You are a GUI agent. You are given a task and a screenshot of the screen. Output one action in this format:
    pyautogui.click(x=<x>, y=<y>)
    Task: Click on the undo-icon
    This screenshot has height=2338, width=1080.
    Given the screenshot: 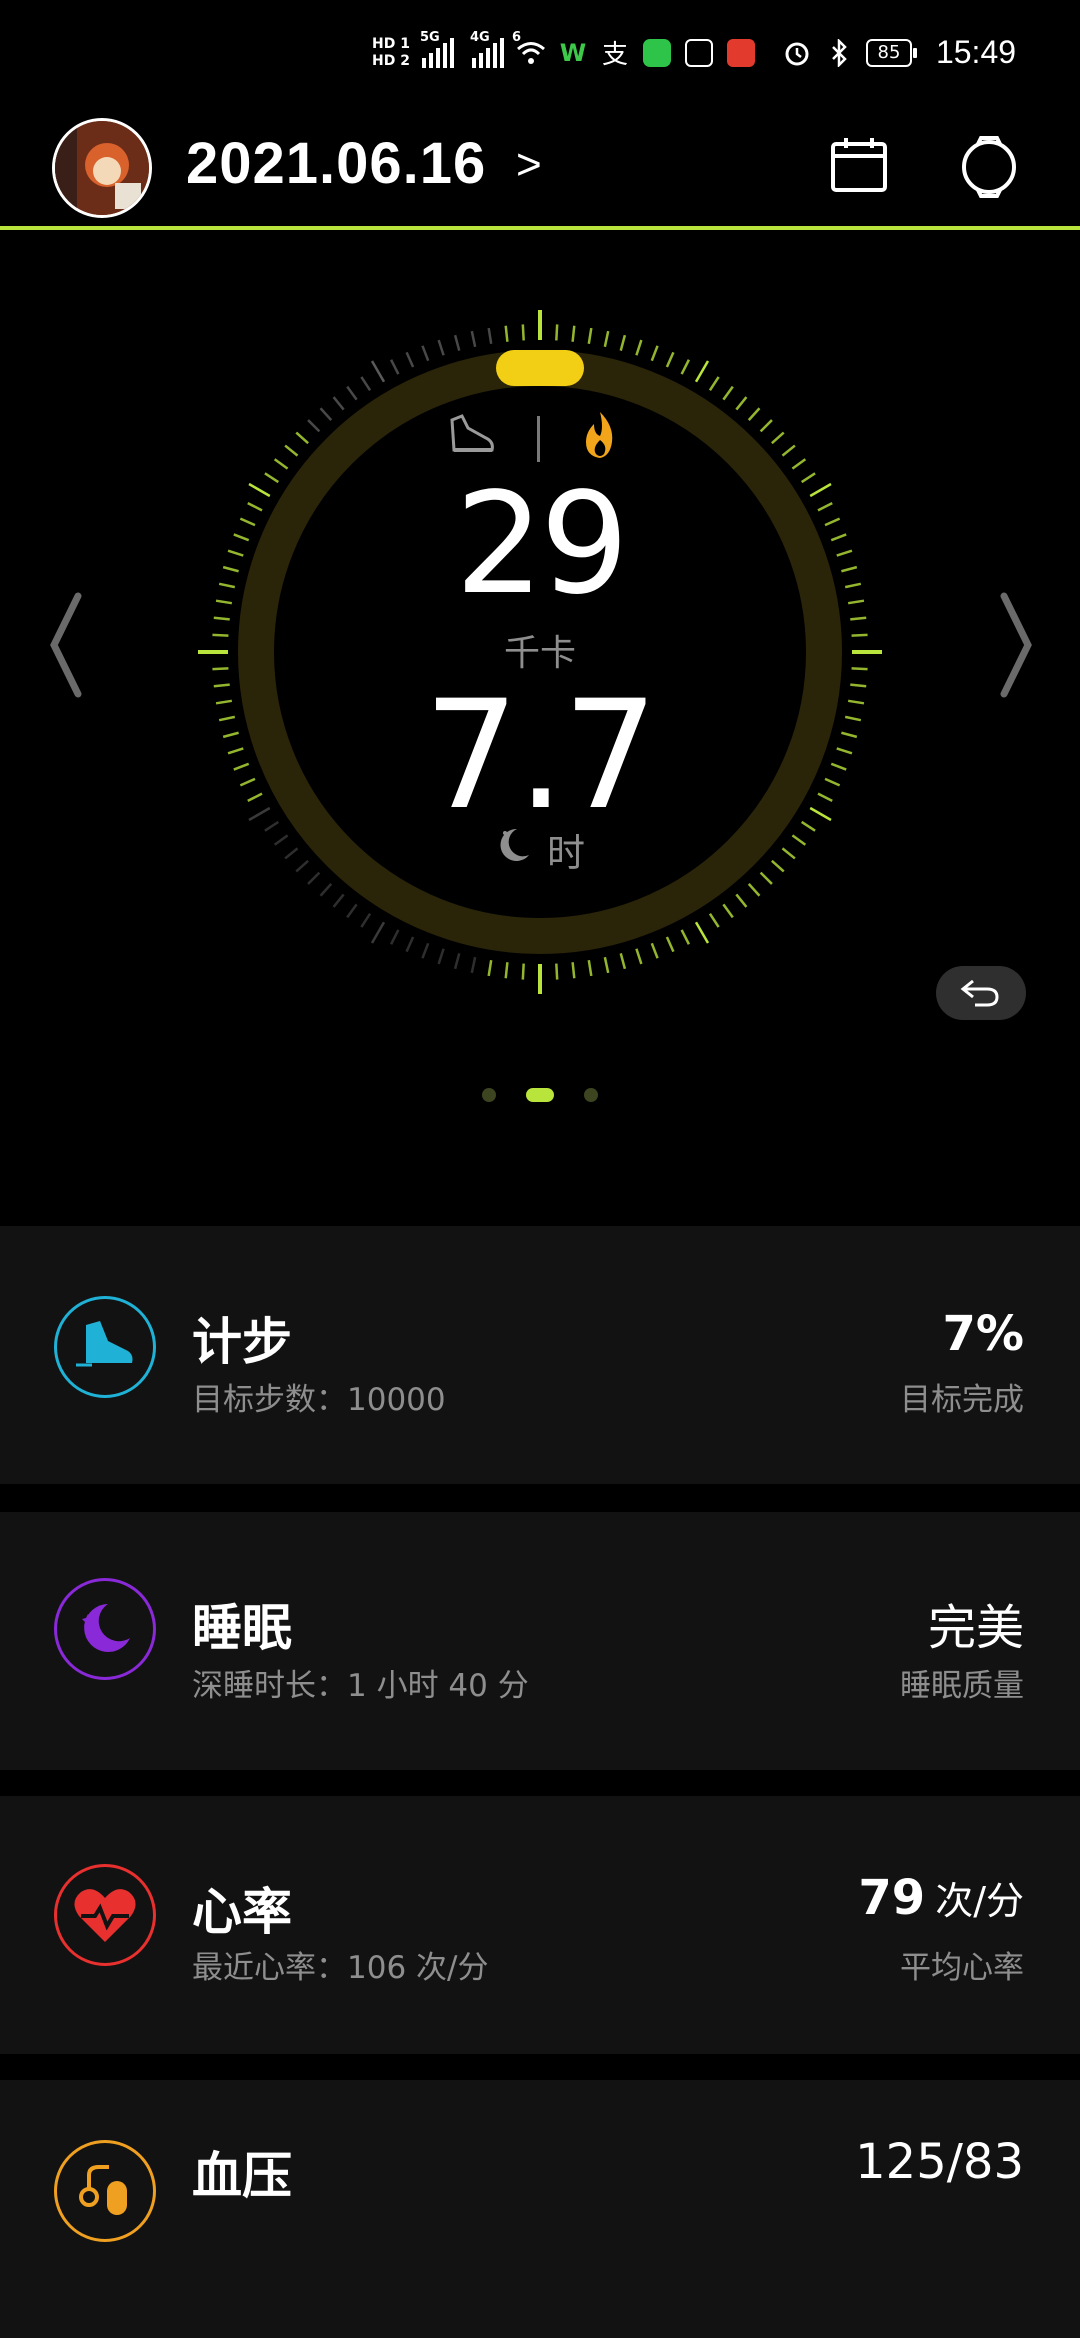 What is the action you would take?
    pyautogui.click(x=979, y=993)
    